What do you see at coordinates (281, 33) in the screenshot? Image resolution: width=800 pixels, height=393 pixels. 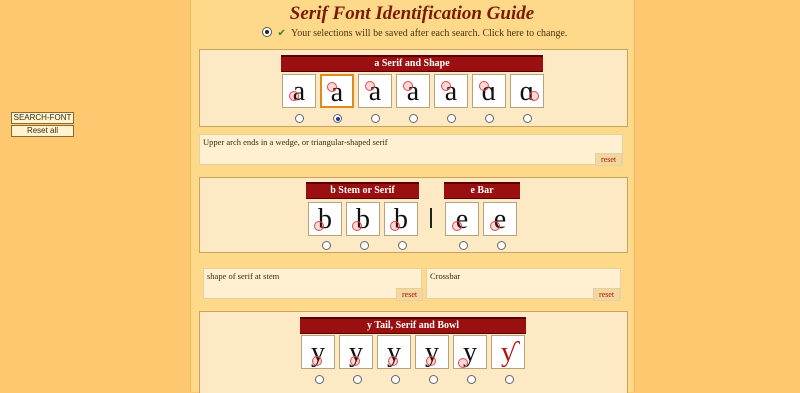 I see `check-icon: ✔` at bounding box center [281, 33].